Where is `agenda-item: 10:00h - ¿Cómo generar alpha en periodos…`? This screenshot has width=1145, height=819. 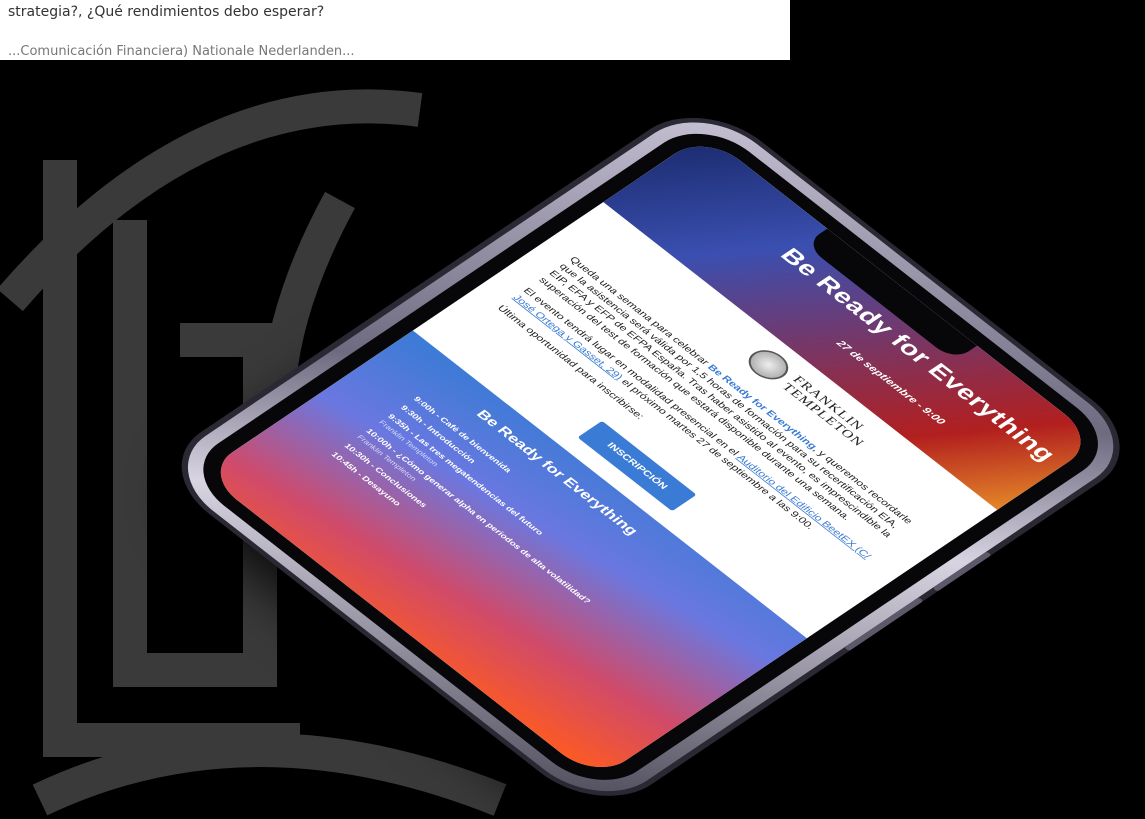 agenda-item: 10:00h - ¿Cómo generar alpha en periodos… is located at coordinates (473, 519).